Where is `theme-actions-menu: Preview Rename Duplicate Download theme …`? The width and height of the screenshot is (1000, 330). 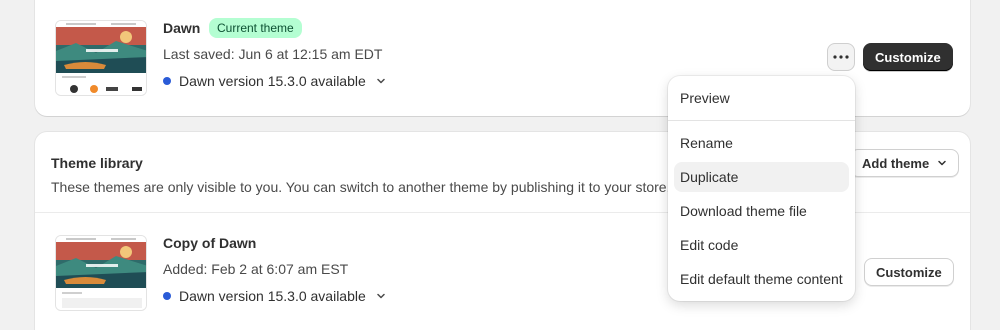 theme-actions-menu: Preview Rename Duplicate Download theme … is located at coordinates (761, 188).